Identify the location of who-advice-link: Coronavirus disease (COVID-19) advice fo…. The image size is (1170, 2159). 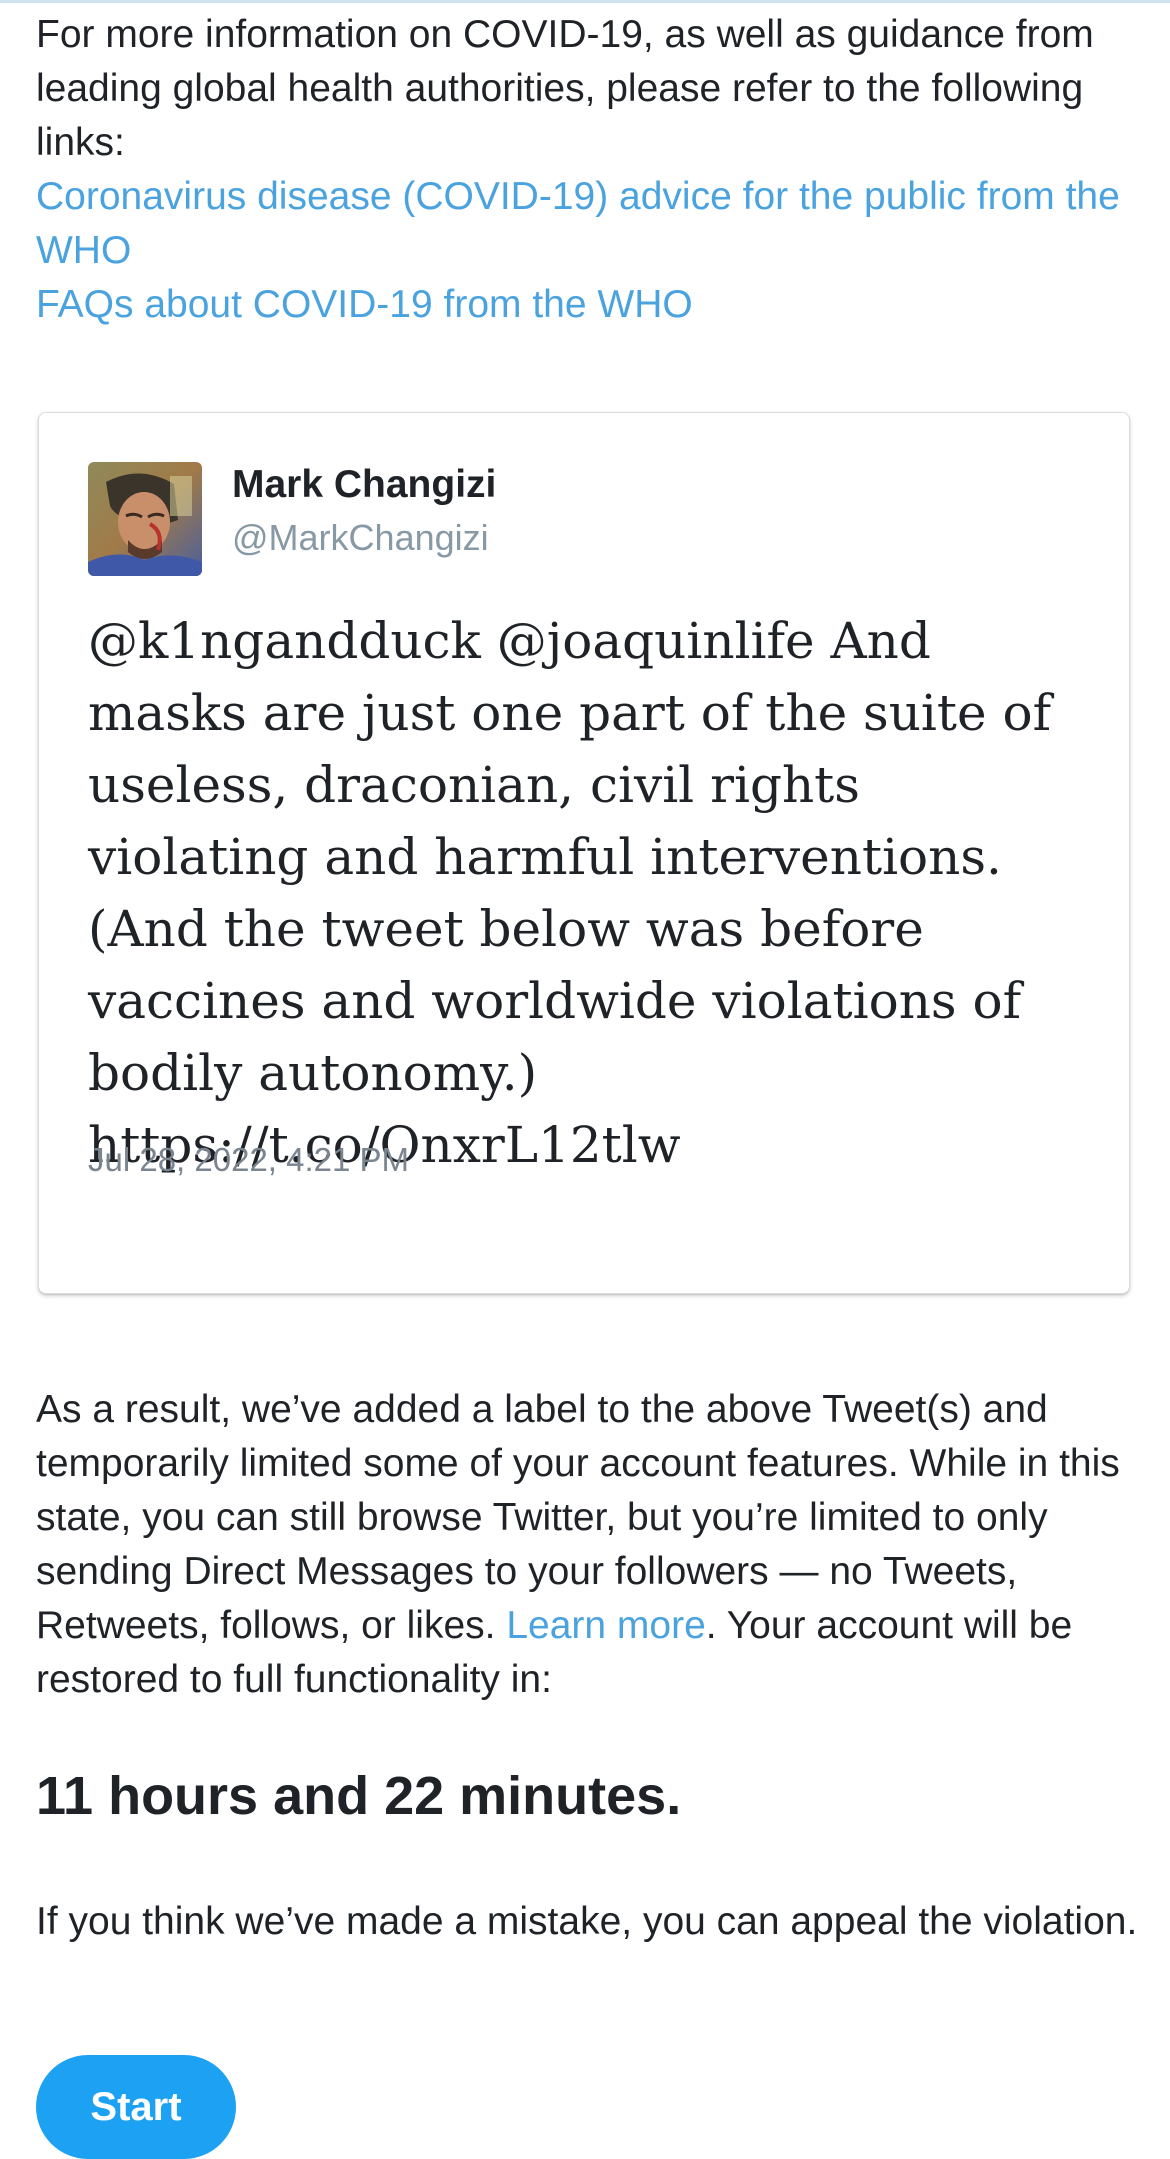
(591, 224).